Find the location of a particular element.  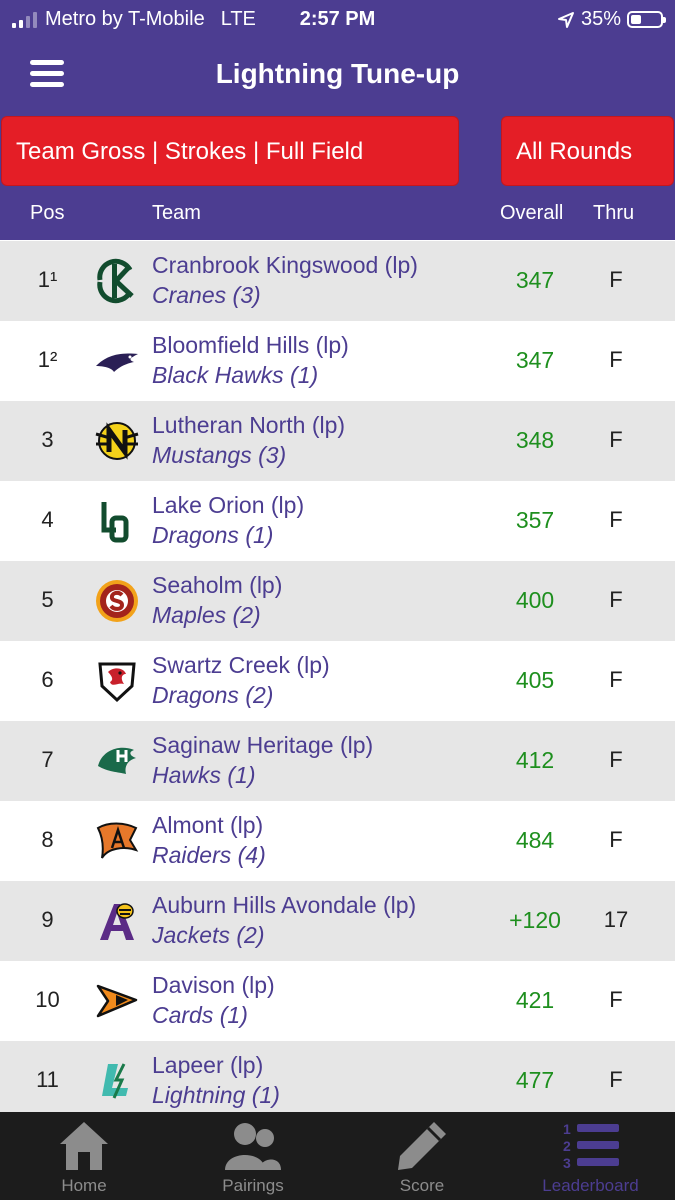

people-icon is located at coordinates (253, 1146).